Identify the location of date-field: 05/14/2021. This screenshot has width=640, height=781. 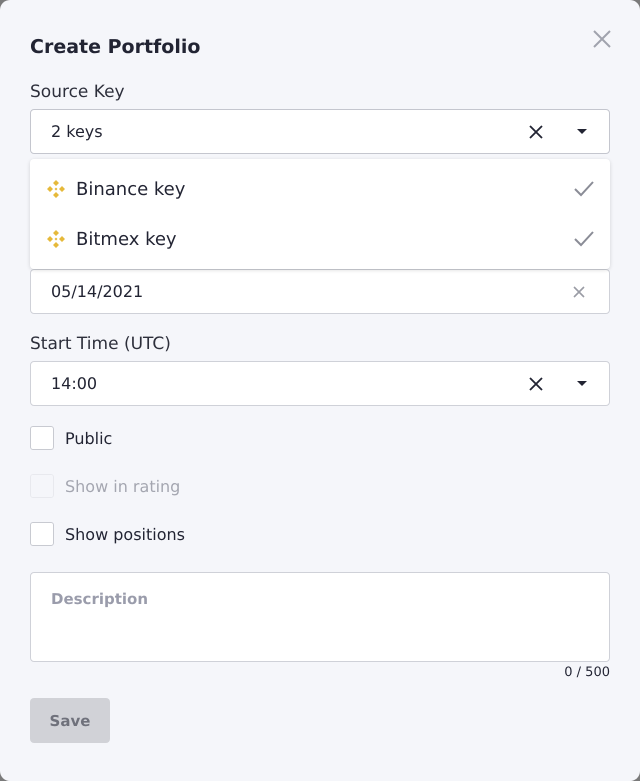
(320, 291).